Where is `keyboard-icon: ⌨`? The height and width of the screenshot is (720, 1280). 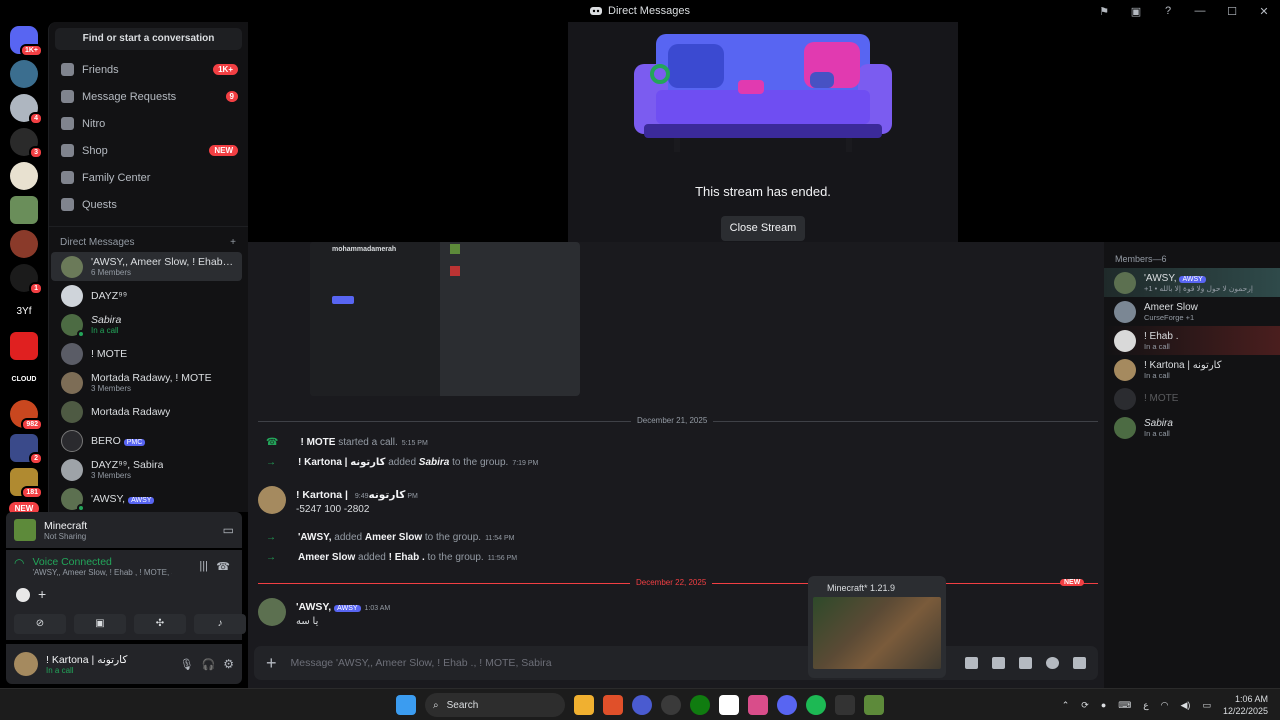 keyboard-icon: ⌨ is located at coordinates (1124, 705).